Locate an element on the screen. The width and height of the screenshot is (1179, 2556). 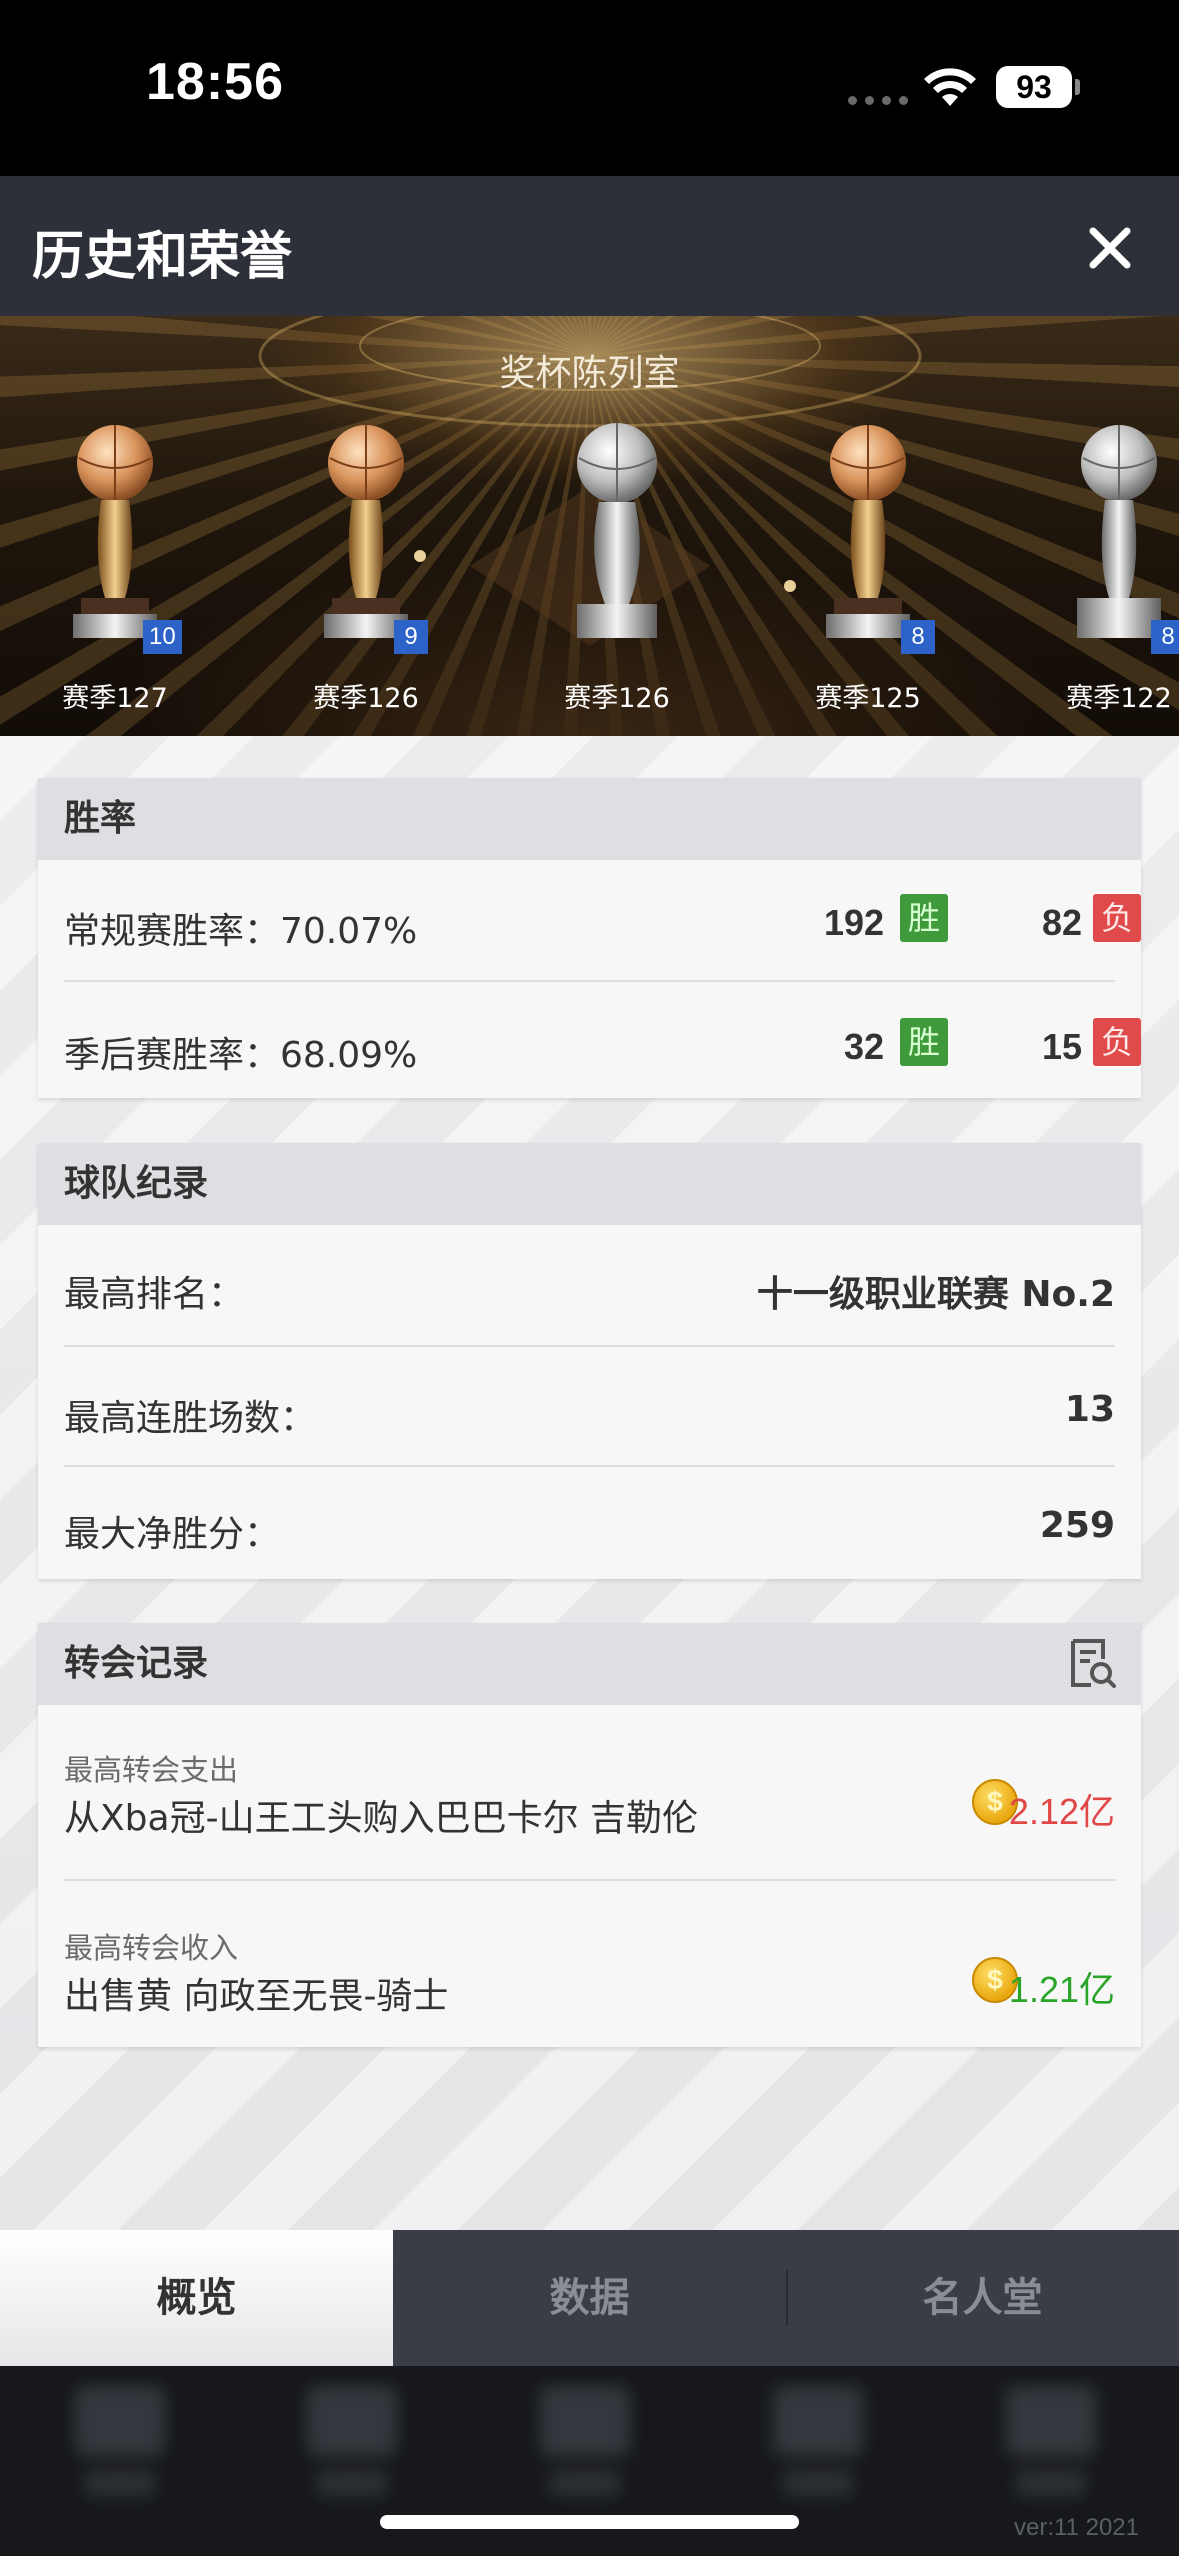
win-streak-value: 13 is located at coordinates (1089, 1409).